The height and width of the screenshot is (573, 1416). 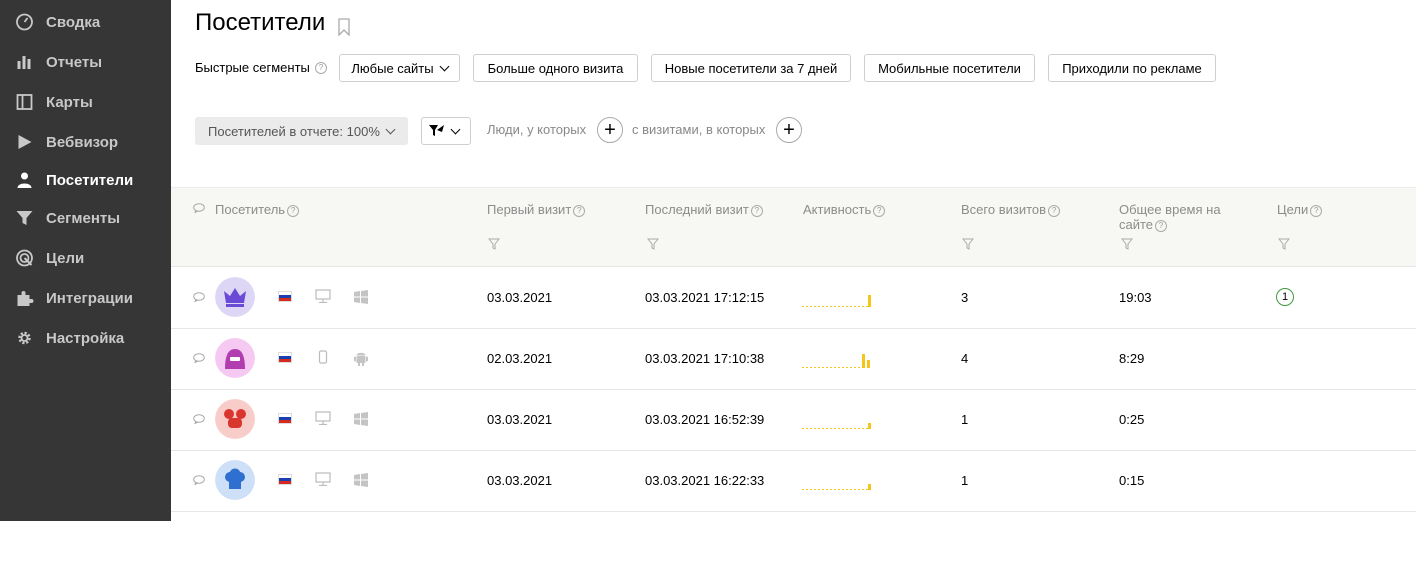 What do you see at coordinates (361, 359) in the screenshot?
I see `android-icon` at bounding box center [361, 359].